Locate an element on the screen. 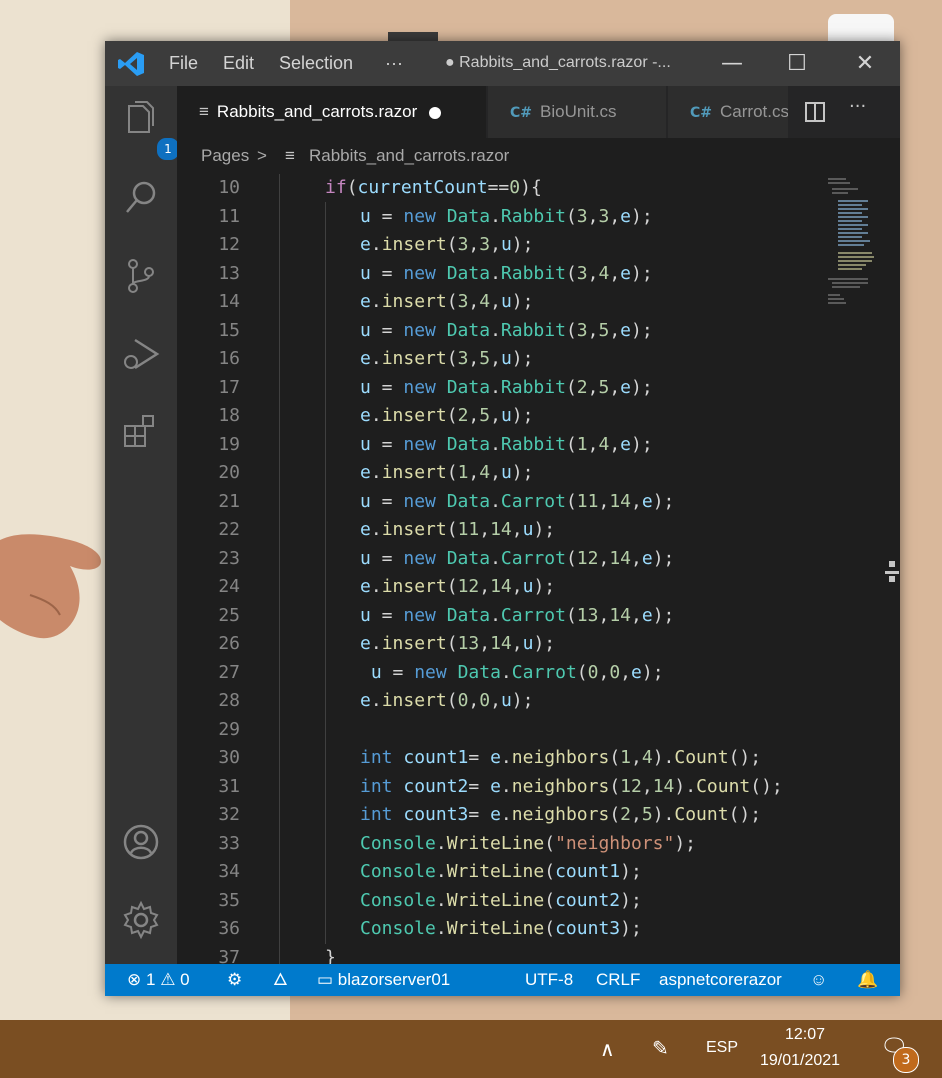 The image size is (942, 1078). code-text: e.insert(0,0,u); is located at coordinates (446, 701).